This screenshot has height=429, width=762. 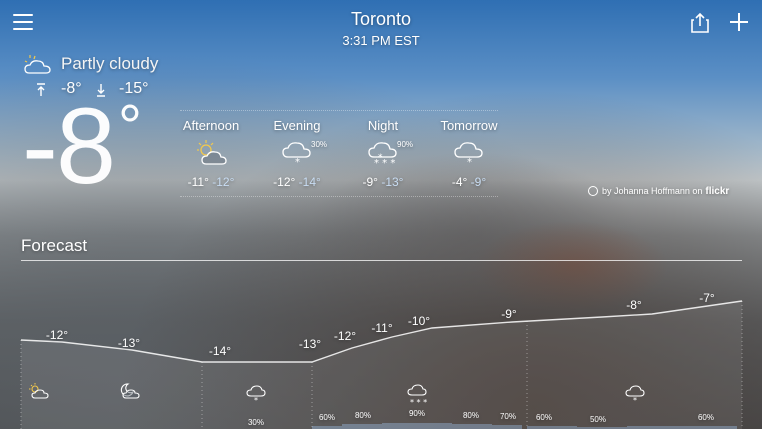 What do you see at coordinates (634, 305) in the screenshot?
I see `forecast-temp: -8°` at bounding box center [634, 305].